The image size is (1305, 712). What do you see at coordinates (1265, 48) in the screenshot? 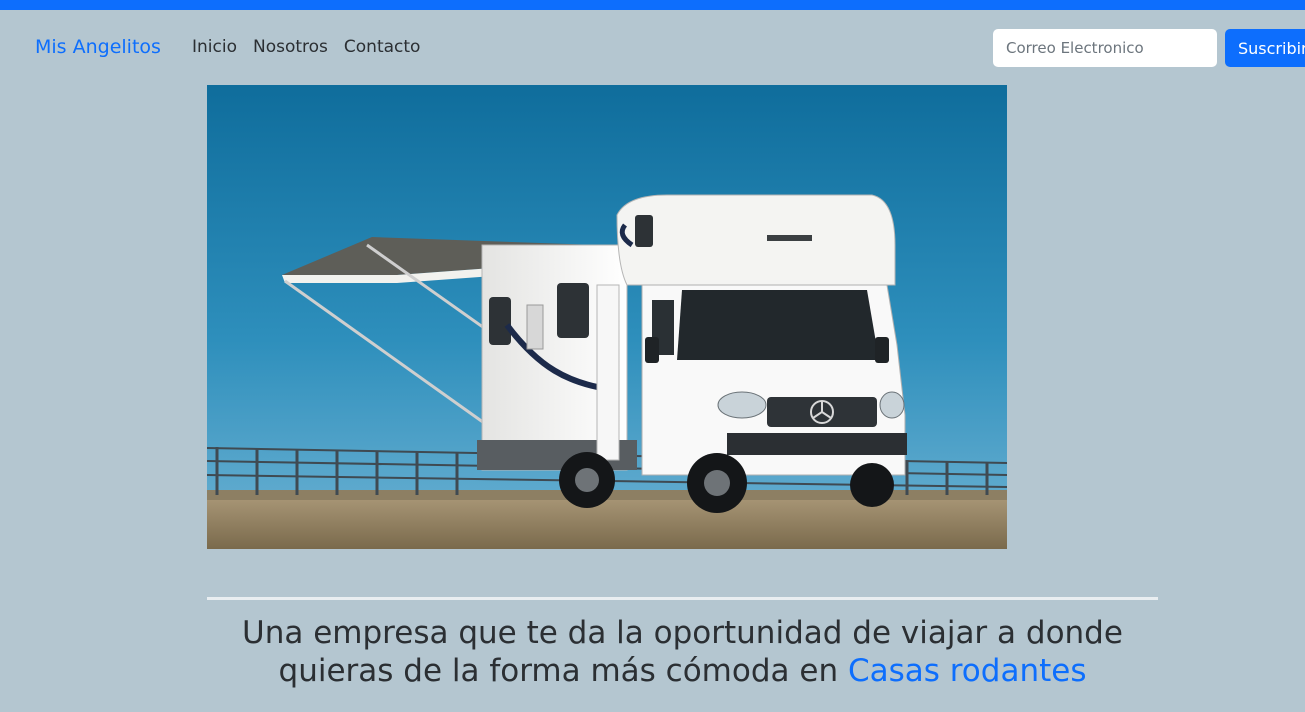
I see `subscribe-button: Suscribirse` at bounding box center [1265, 48].